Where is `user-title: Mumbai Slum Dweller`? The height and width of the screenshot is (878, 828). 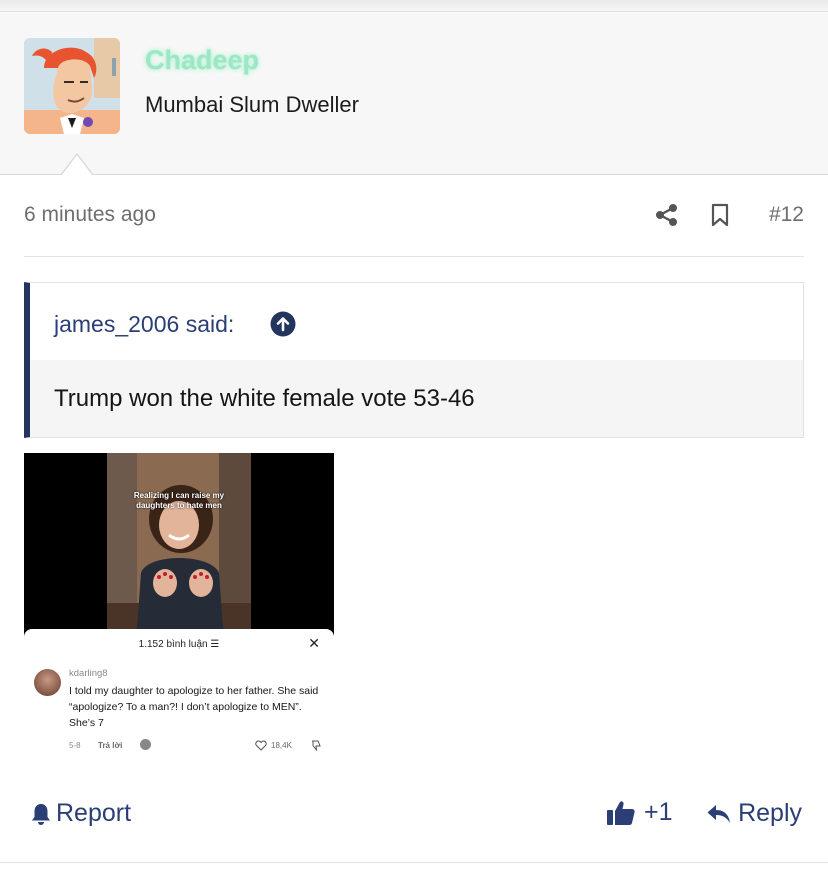
user-title: Mumbai Slum Dweller is located at coordinates (252, 104).